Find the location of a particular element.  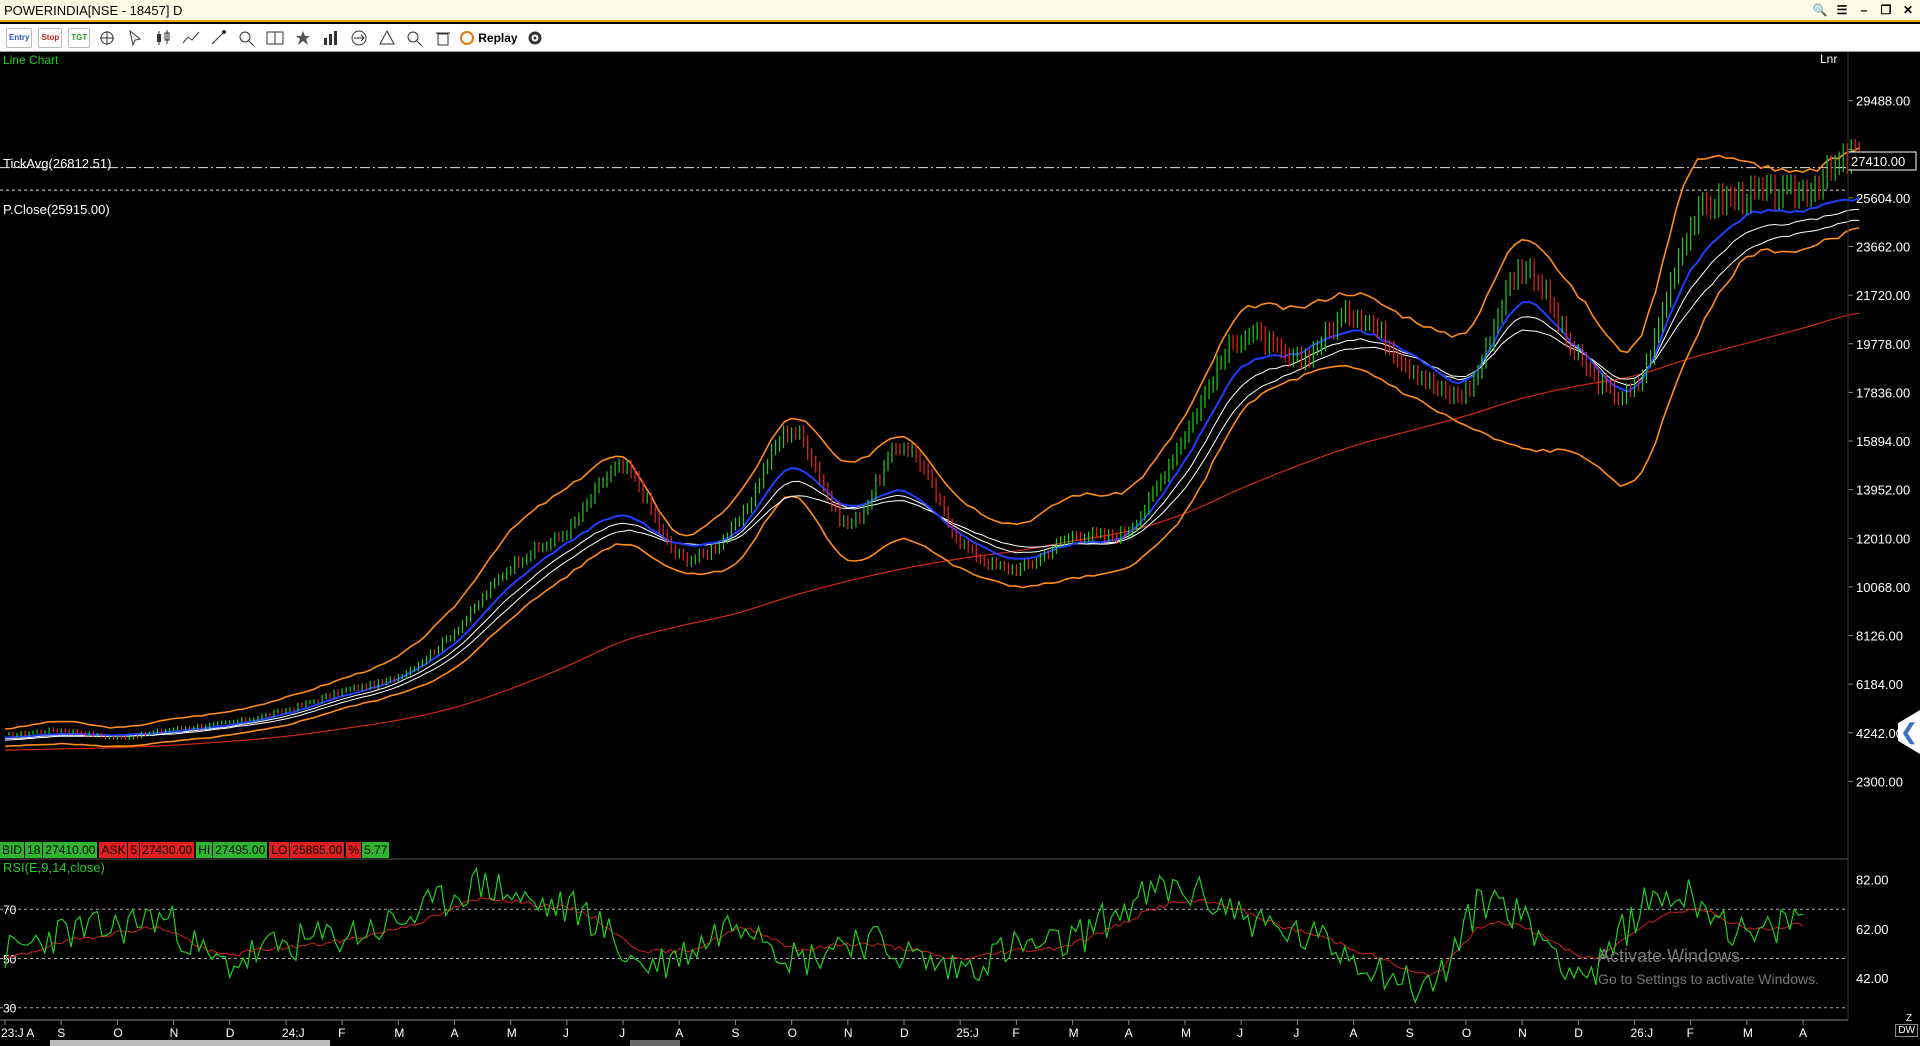

price-tick-label: 10068.00 is located at coordinates (1883, 587).